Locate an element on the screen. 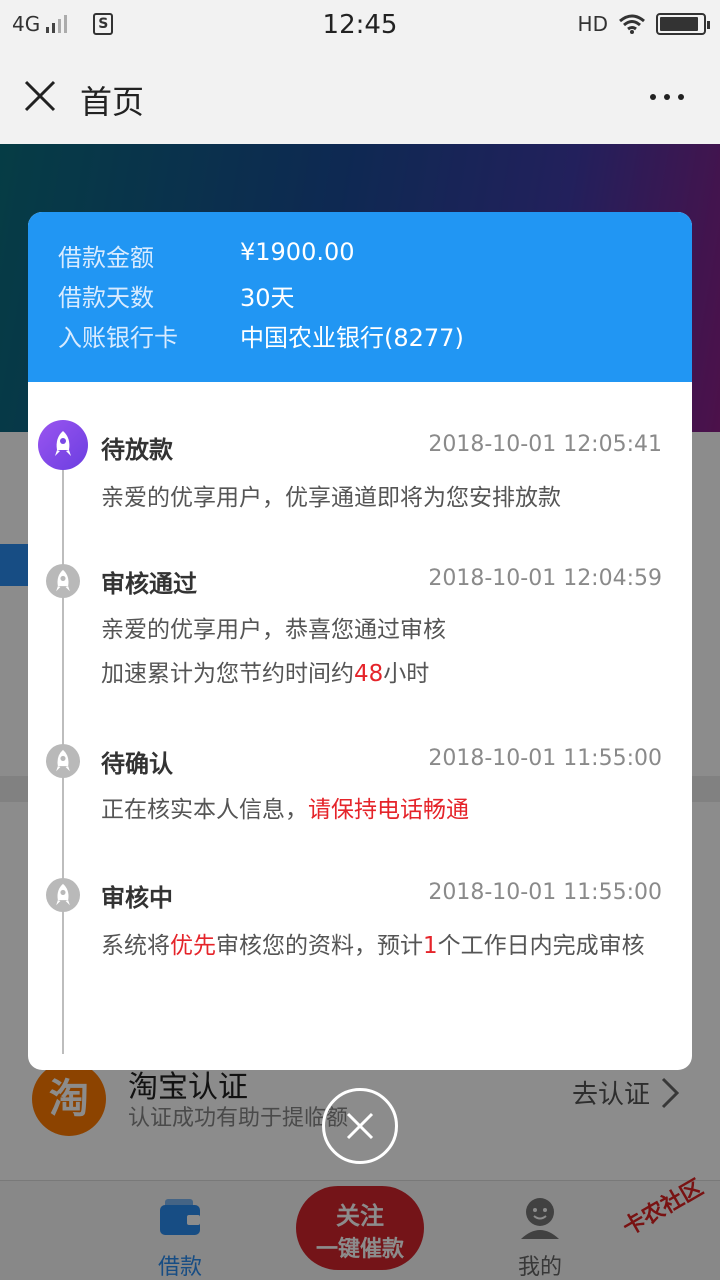 This screenshot has height=1280, width=720. desc-text: 审核您的资料，预计 is located at coordinates (319, 946).